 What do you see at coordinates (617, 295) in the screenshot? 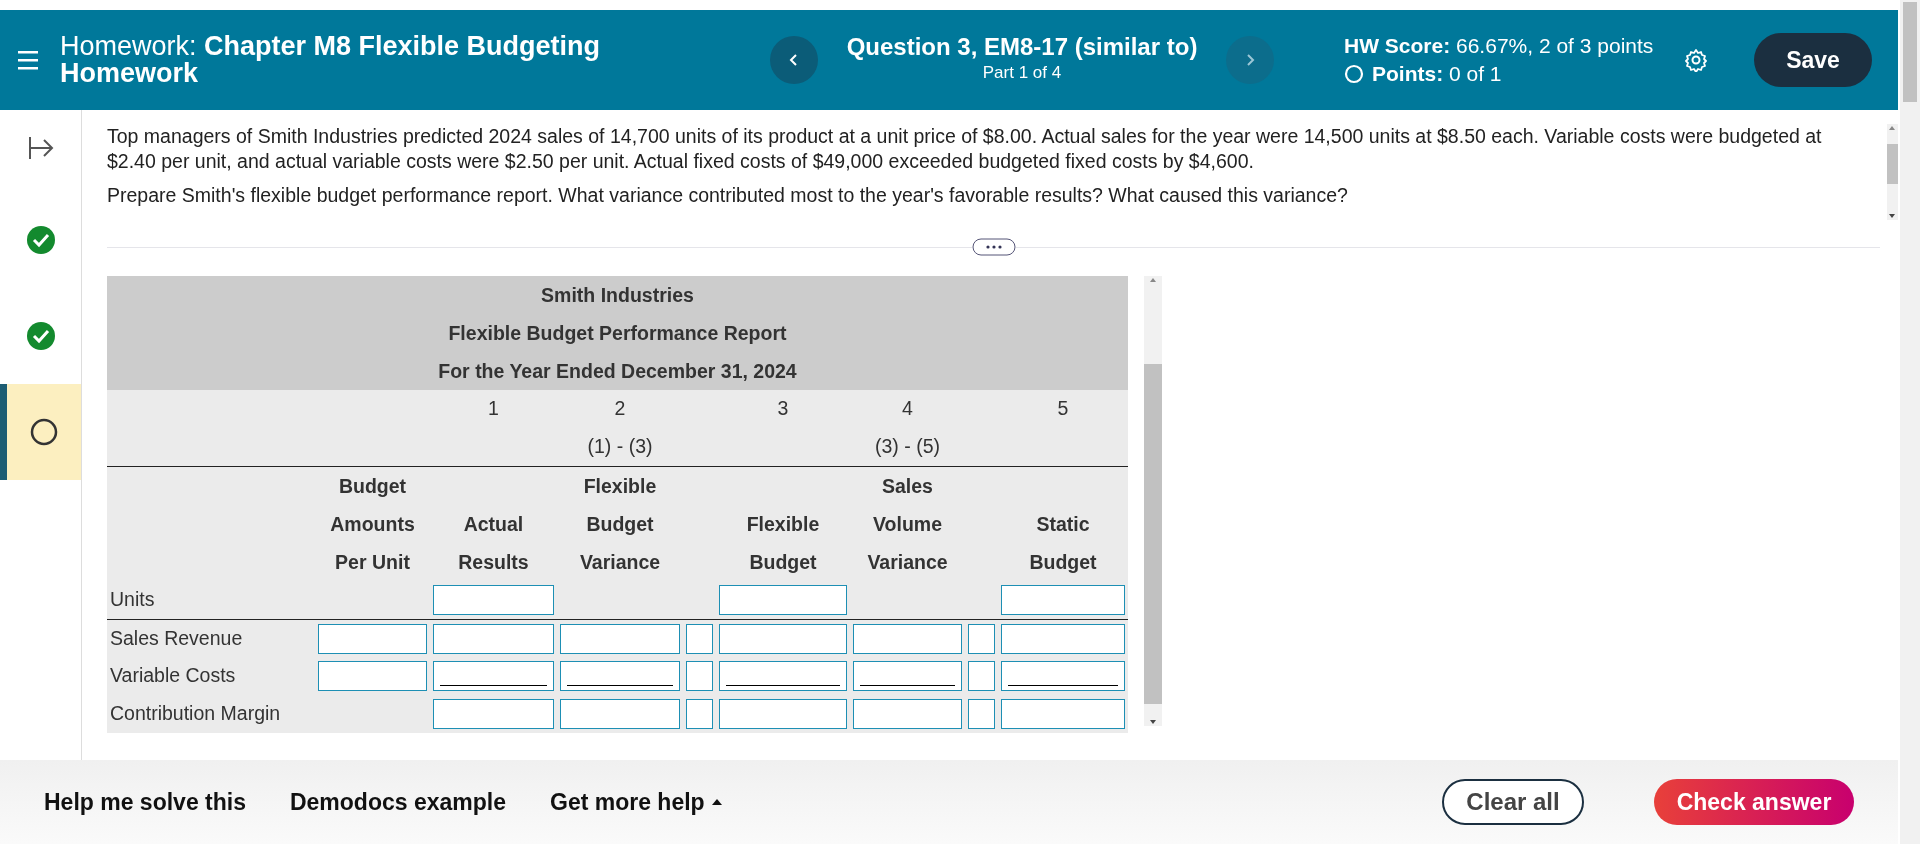
I see `report-title: Smith Industries` at bounding box center [617, 295].